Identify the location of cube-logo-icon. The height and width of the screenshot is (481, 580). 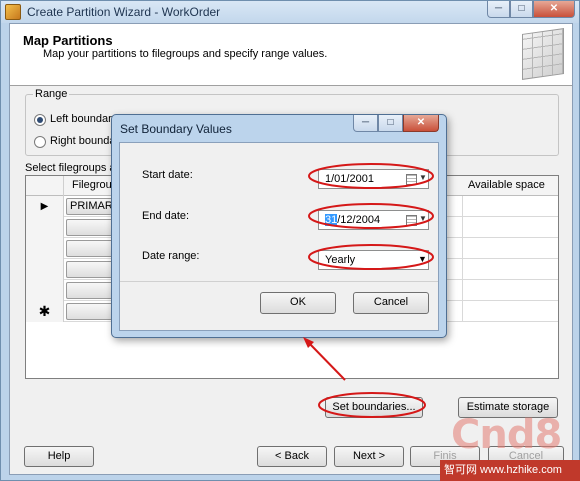
(543, 54).